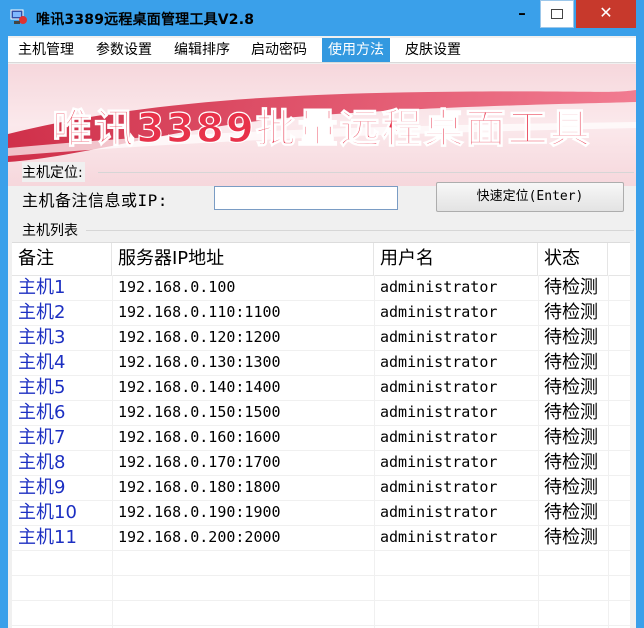  What do you see at coordinates (95, 200) in the screenshot?
I see `search-label: 主机备注信息或IP:` at bounding box center [95, 200].